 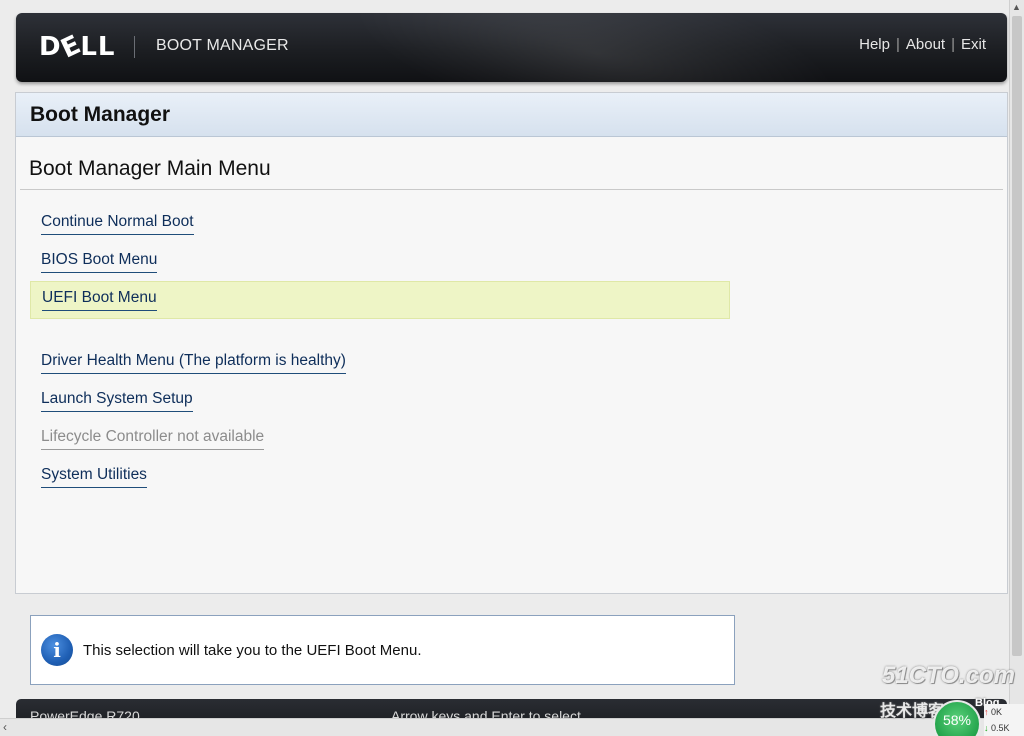 I want to click on watermark-site: 51CTO.com, so click(x=948, y=675).